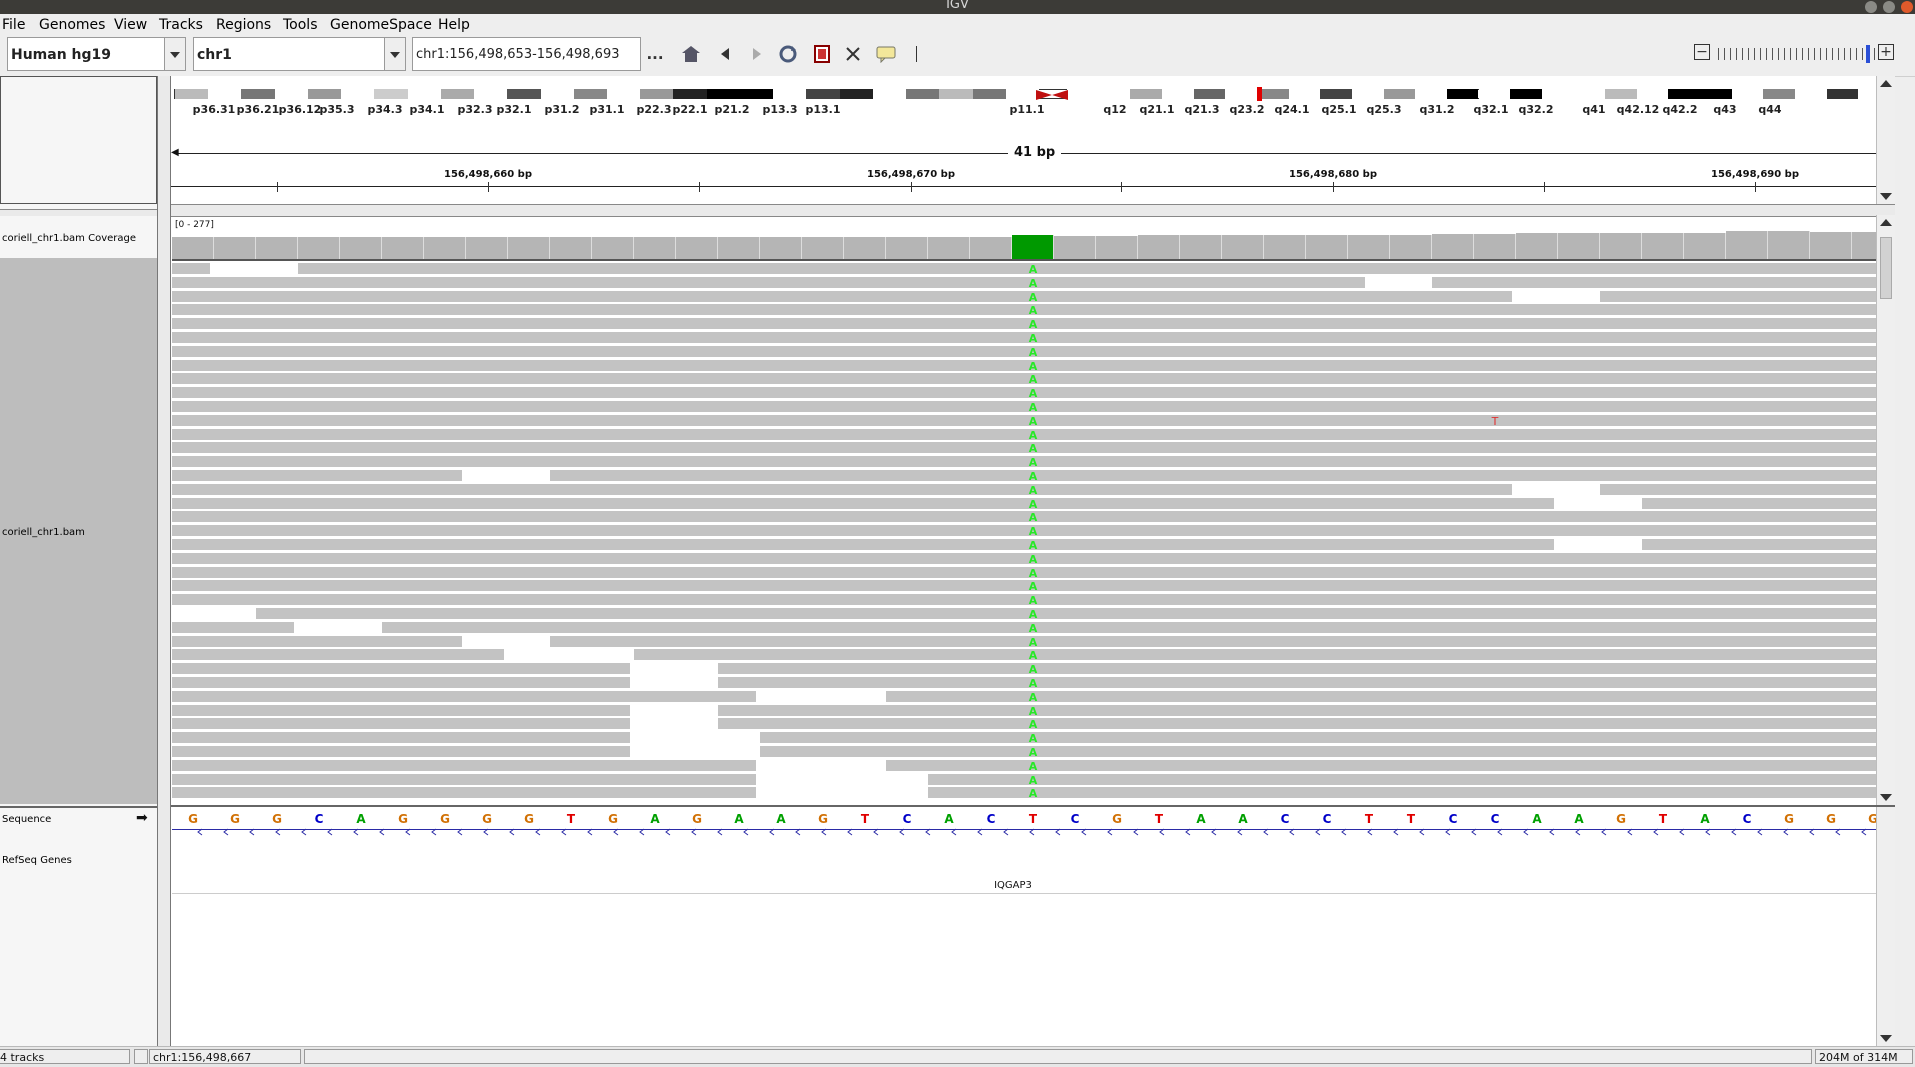 The width and height of the screenshot is (1915, 1067). I want to click on close-button, so click(1907, 7).